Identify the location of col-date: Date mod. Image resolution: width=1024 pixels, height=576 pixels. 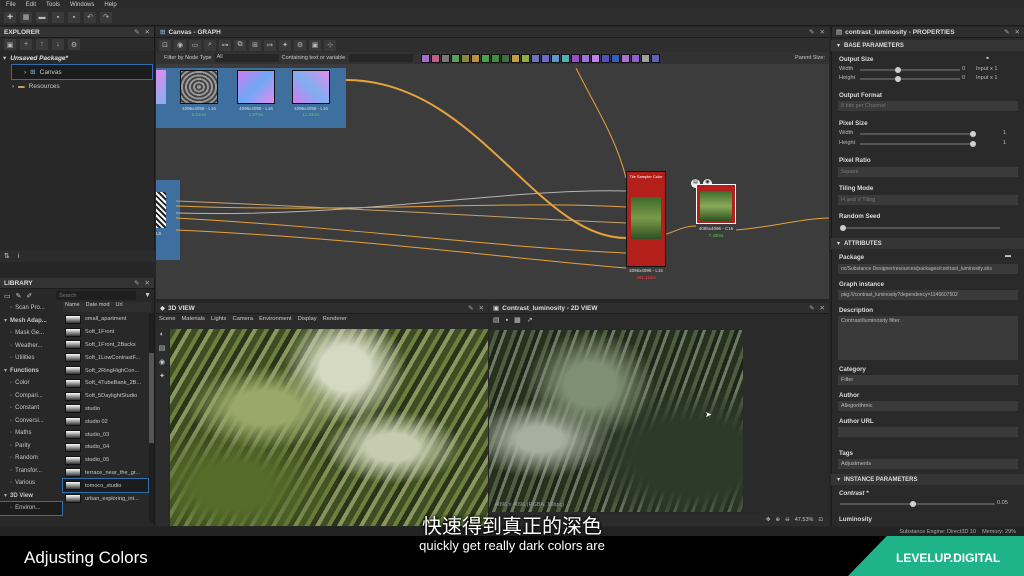
(98, 307).